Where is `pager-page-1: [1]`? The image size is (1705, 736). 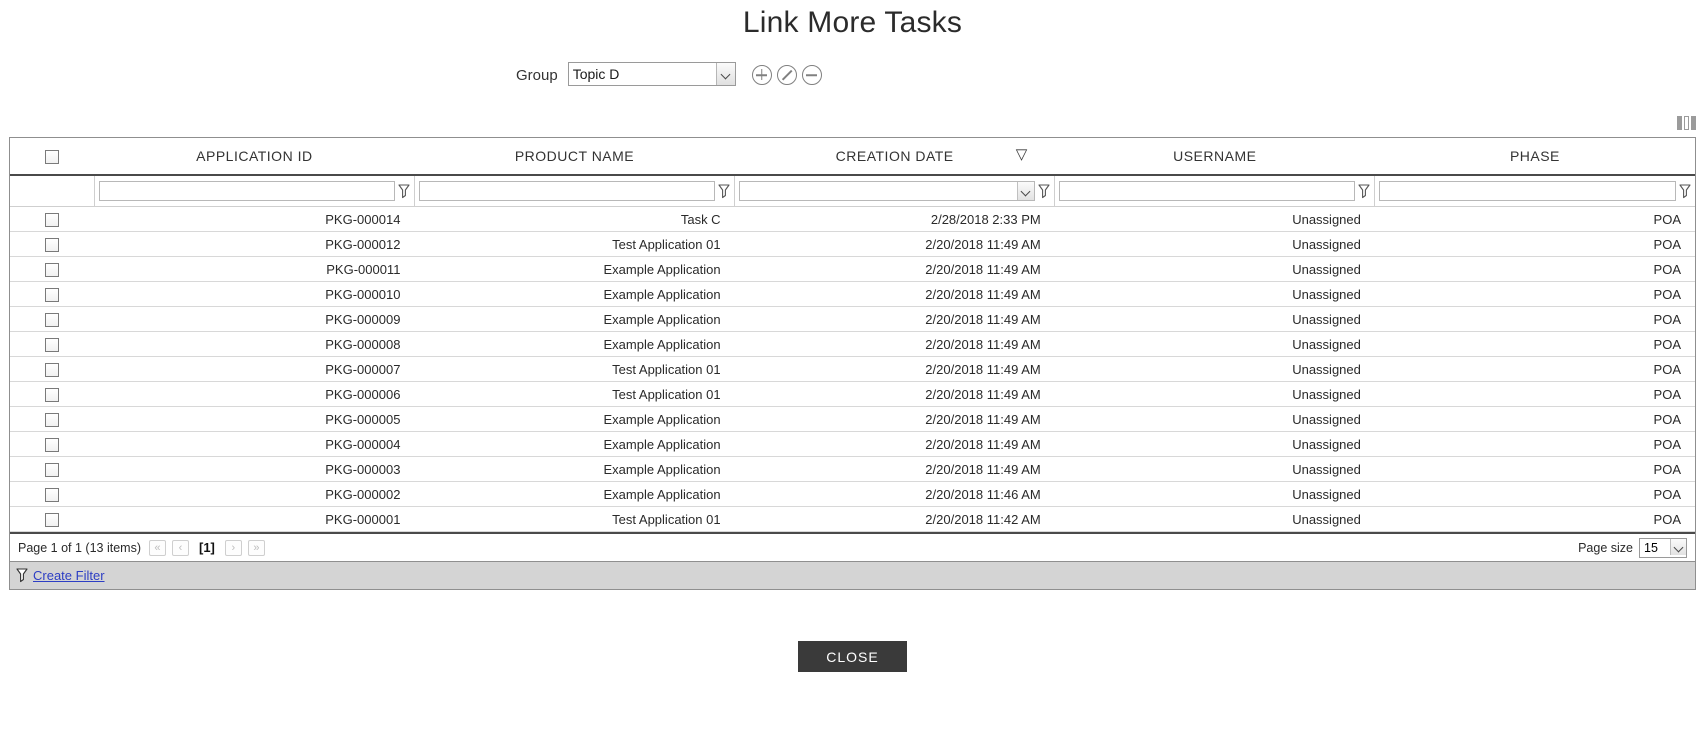
pager-page-1: [1] is located at coordinates (207, 547).